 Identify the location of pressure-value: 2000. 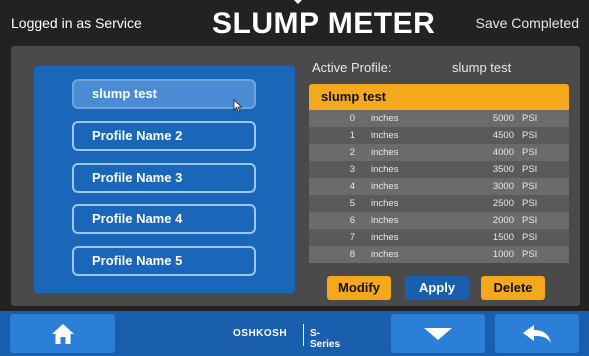
(503, 220).